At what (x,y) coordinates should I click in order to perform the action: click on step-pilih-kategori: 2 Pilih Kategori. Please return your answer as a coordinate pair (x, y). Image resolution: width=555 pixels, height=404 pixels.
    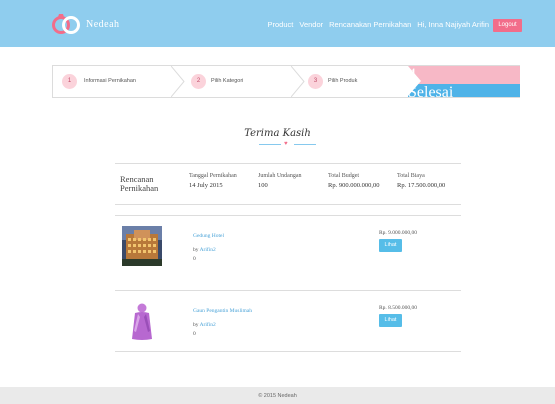
    Looking at the image, I should click on (242, 81).